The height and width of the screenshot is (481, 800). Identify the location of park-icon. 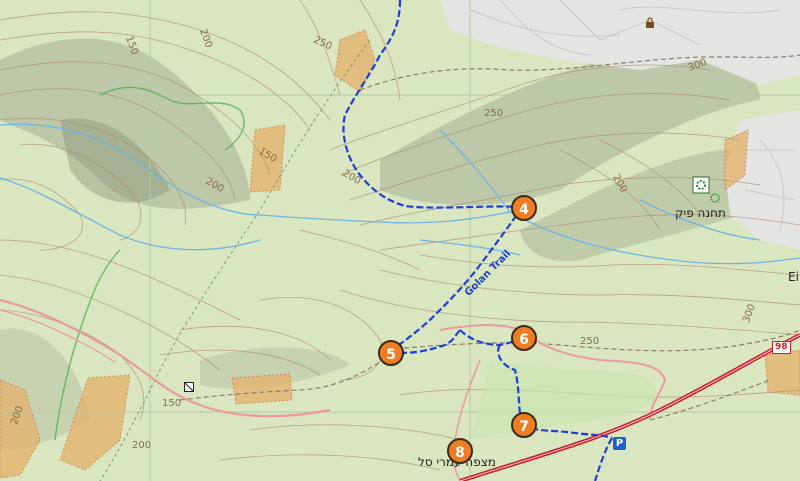
(701, 185).